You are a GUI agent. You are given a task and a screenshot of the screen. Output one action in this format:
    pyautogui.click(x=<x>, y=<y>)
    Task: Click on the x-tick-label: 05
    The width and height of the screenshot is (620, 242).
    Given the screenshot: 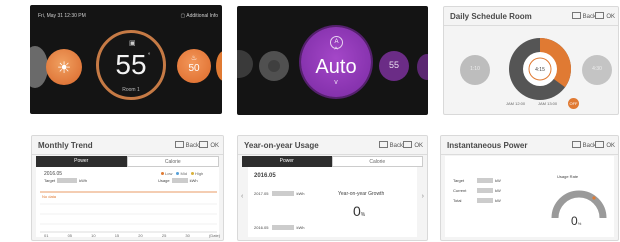 What is the action you would take?
    pyautogui.click(x=70, y=235)
    